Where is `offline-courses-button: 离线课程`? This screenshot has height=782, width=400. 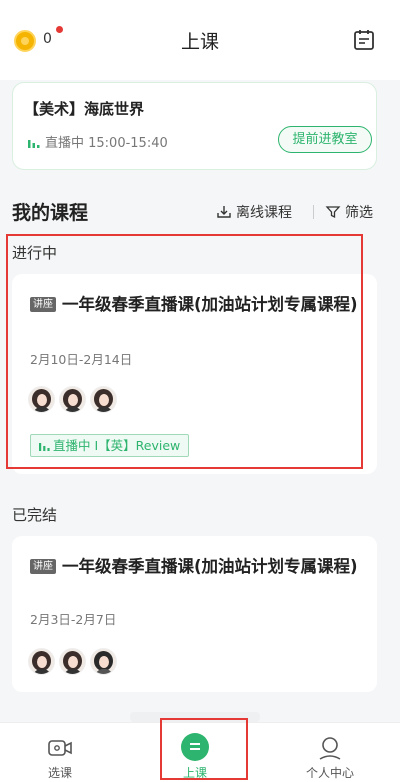 offline-courses-button: 离线课程 is located at coordinates (254, 212).